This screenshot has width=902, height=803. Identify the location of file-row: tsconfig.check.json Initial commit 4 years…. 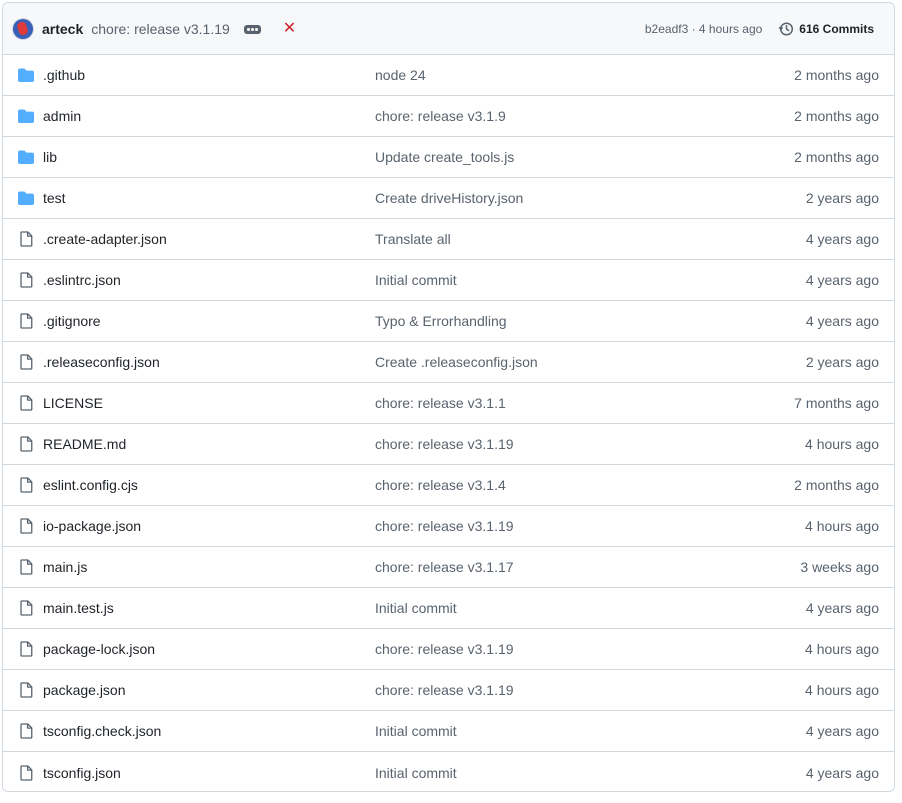
(448, 731).